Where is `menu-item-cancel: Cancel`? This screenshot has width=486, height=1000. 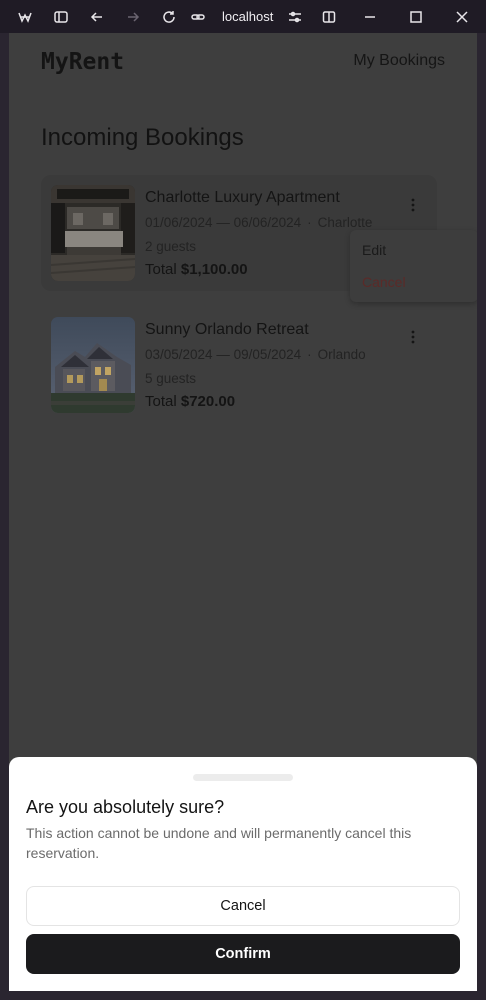 menu-item-cancel: Cancel is located at coordinates (384, 282).